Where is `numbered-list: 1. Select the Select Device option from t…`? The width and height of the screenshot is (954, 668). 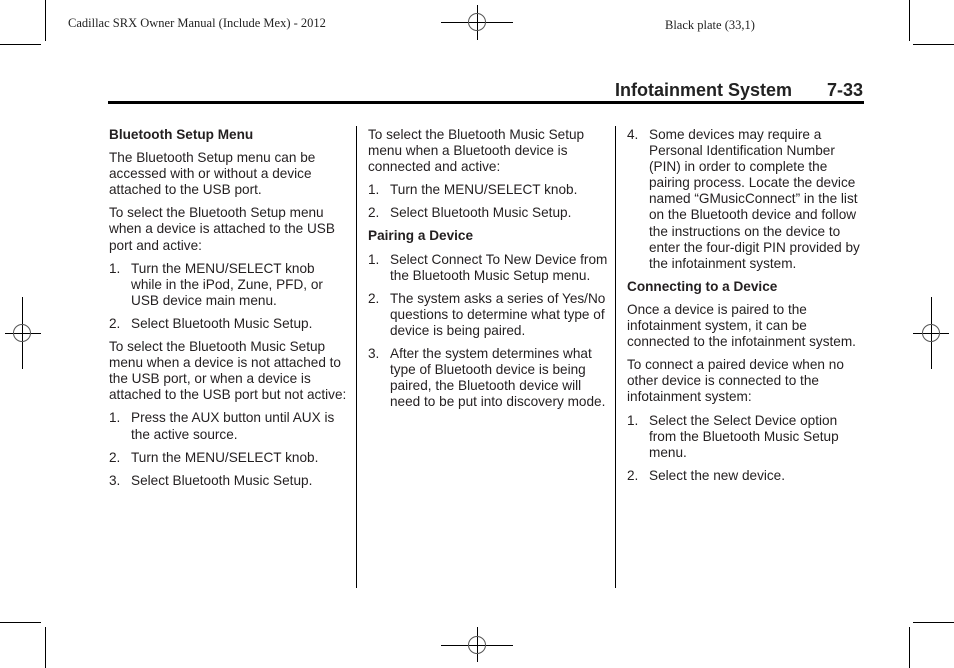
numbered-list: 1. Select the Select Device option from t… is located at coordinates (747, 448).